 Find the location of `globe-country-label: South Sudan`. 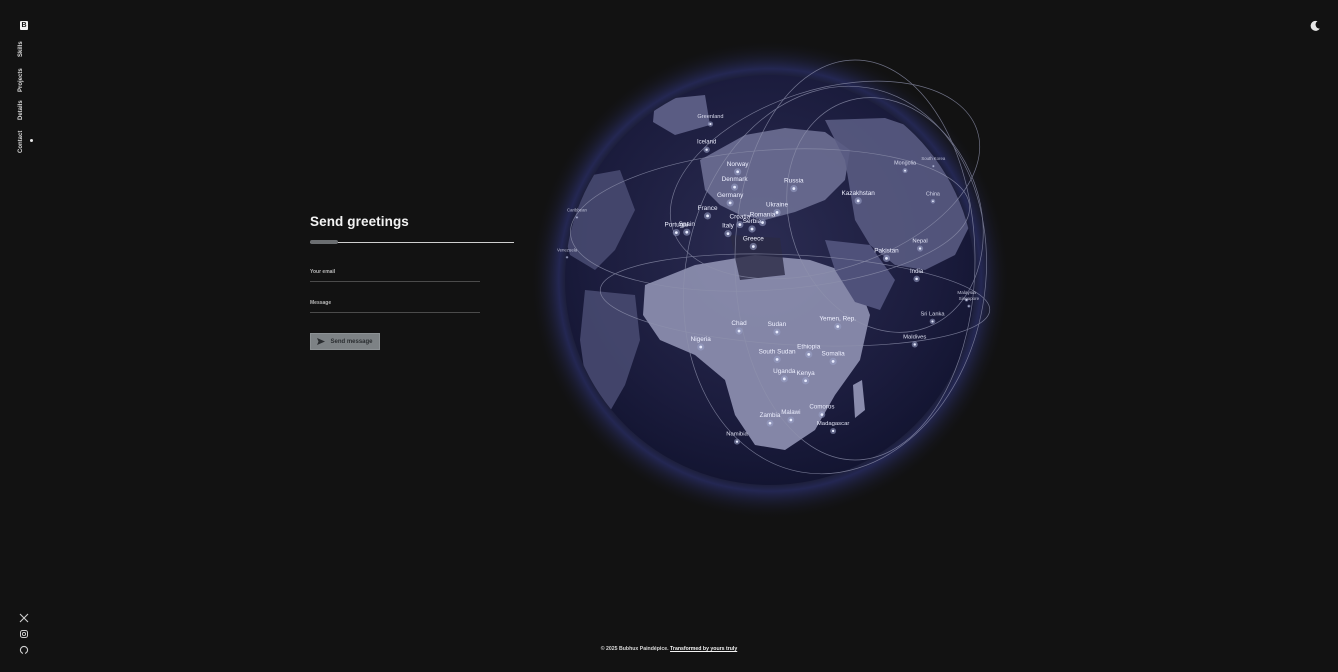

globe-country-label: South Sudan is located at coordinates (777, 351).